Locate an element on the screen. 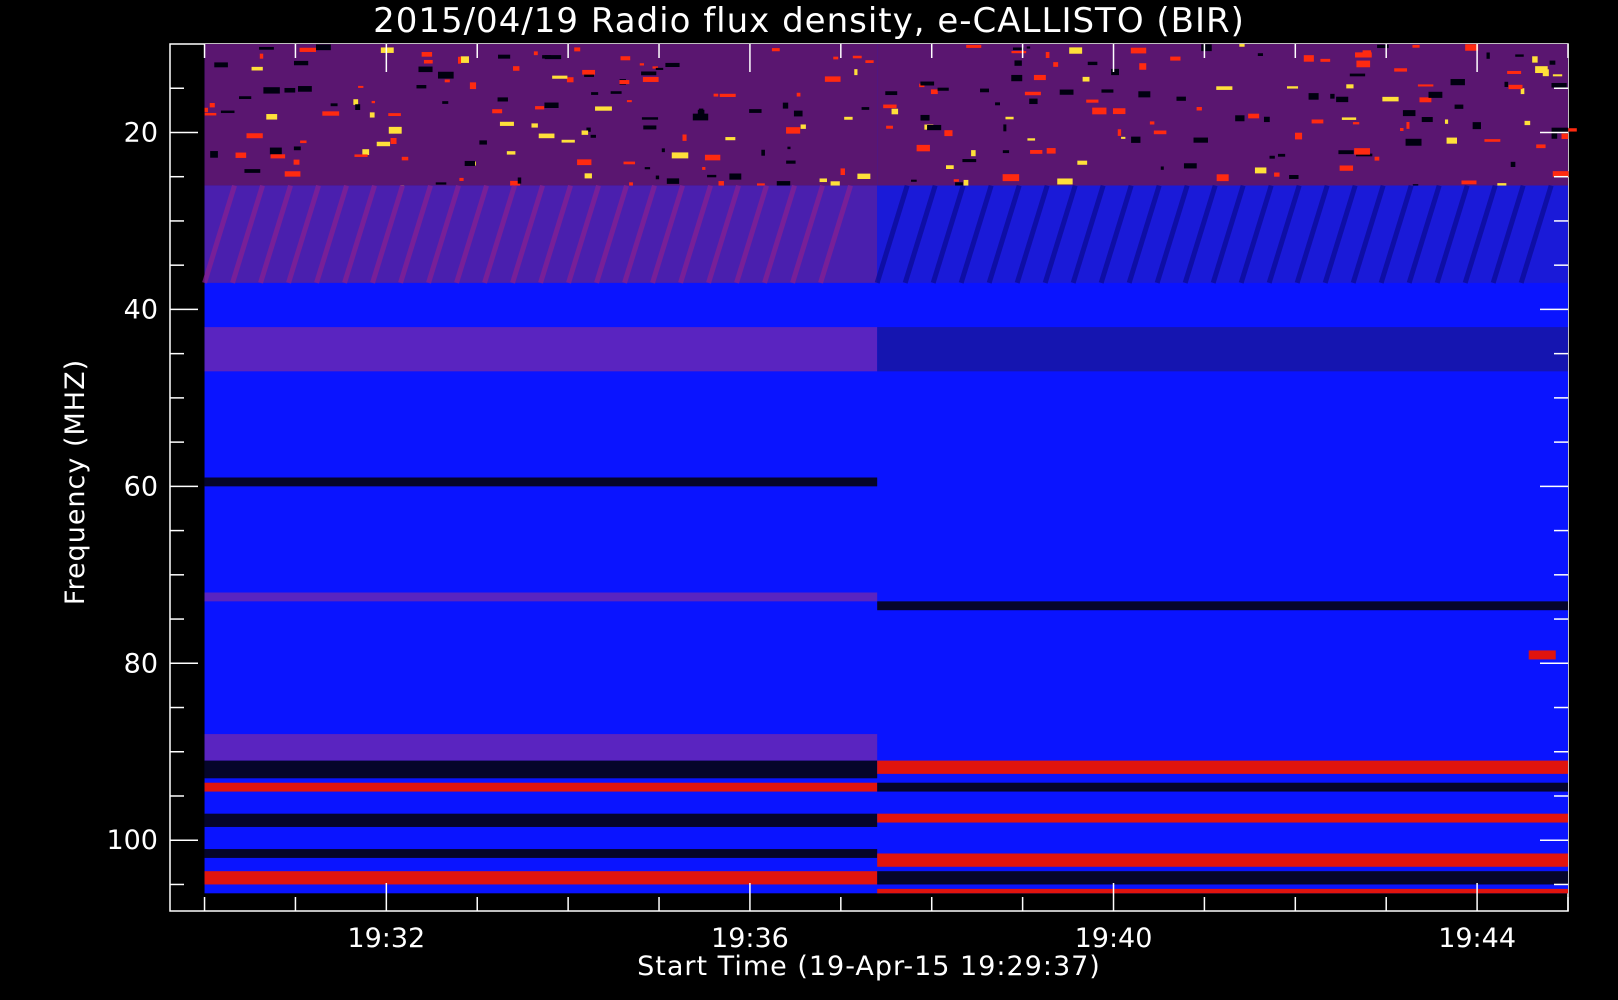  heatmap-spot is located at coordinates (1542, 655).